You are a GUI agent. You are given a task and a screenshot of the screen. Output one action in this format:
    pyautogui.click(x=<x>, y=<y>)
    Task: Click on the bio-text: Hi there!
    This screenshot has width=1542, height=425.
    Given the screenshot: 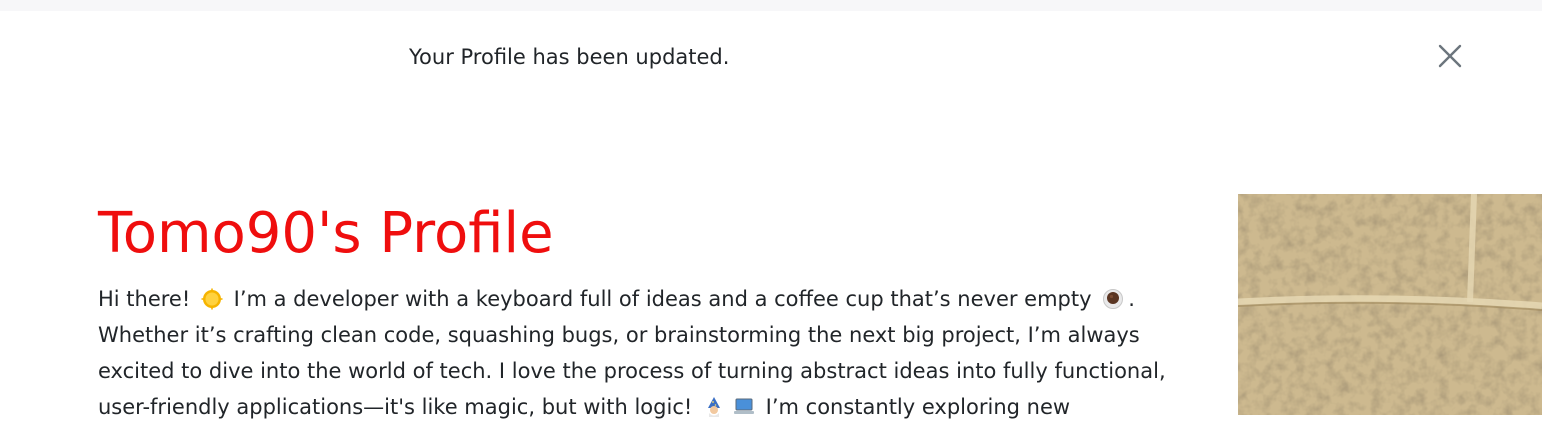 What is the action you would take?
    pyautogui.click(x=147, y=299)
    